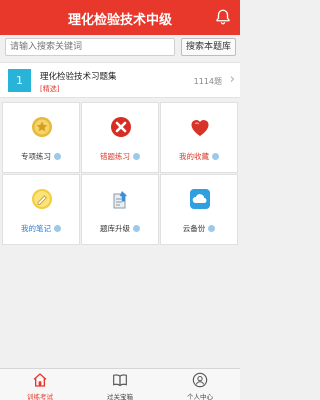  What do you see at coordinates (40, 396) in the screenshot?
I see `tab-label: 训练考试` at bounding box center [40, 396].